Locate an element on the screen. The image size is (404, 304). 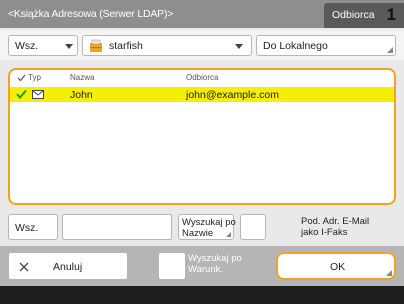
search-all-label: Wsz. is located at coordinates (27, 228).